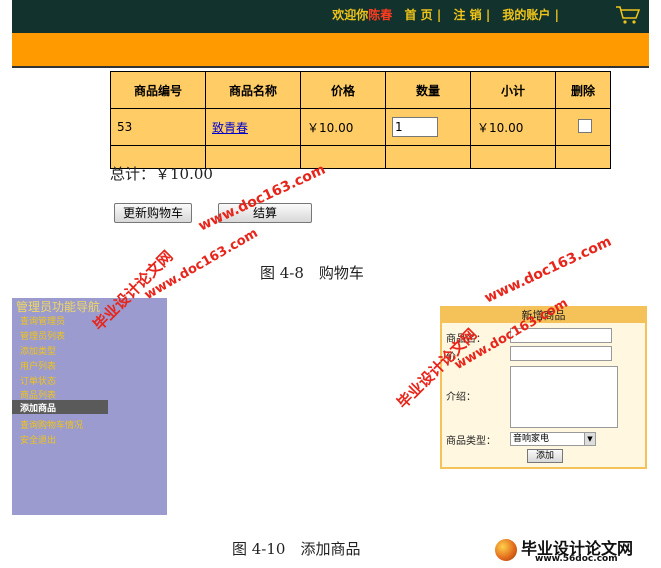 This screenshot has height=568, width=661. Describe the element at coordinates (428, 90) in the screenshot. I see `column-header: 数量` at that location.